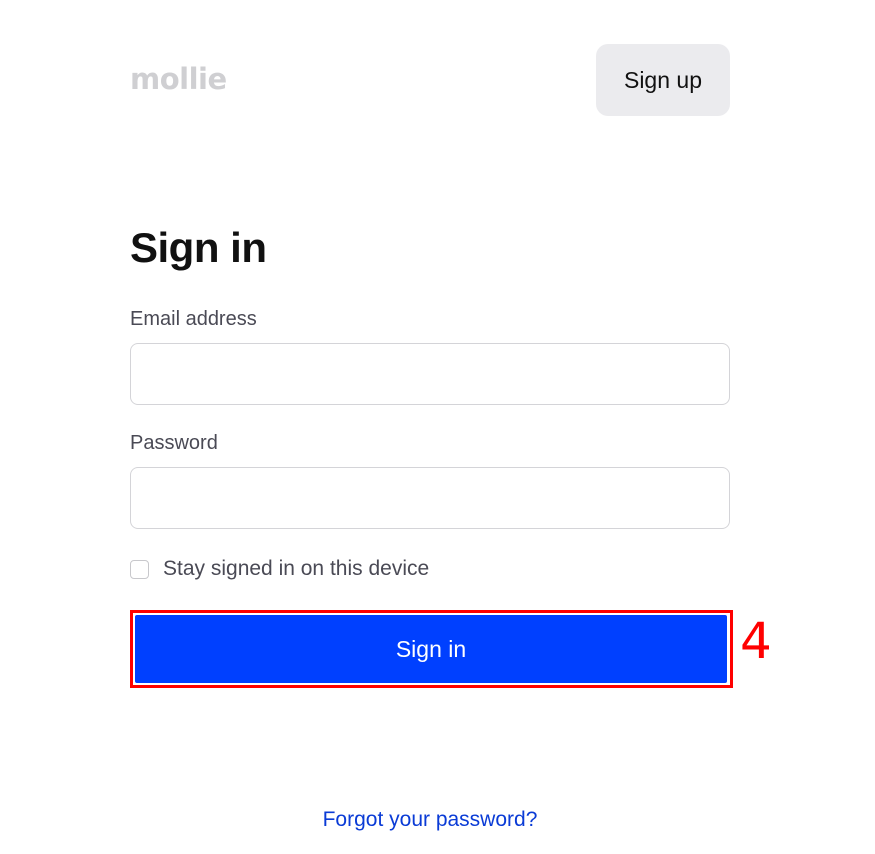 Image resolution: width=875 pixels, height=854 pixels. I want to click on email-field, so click(430, 374).